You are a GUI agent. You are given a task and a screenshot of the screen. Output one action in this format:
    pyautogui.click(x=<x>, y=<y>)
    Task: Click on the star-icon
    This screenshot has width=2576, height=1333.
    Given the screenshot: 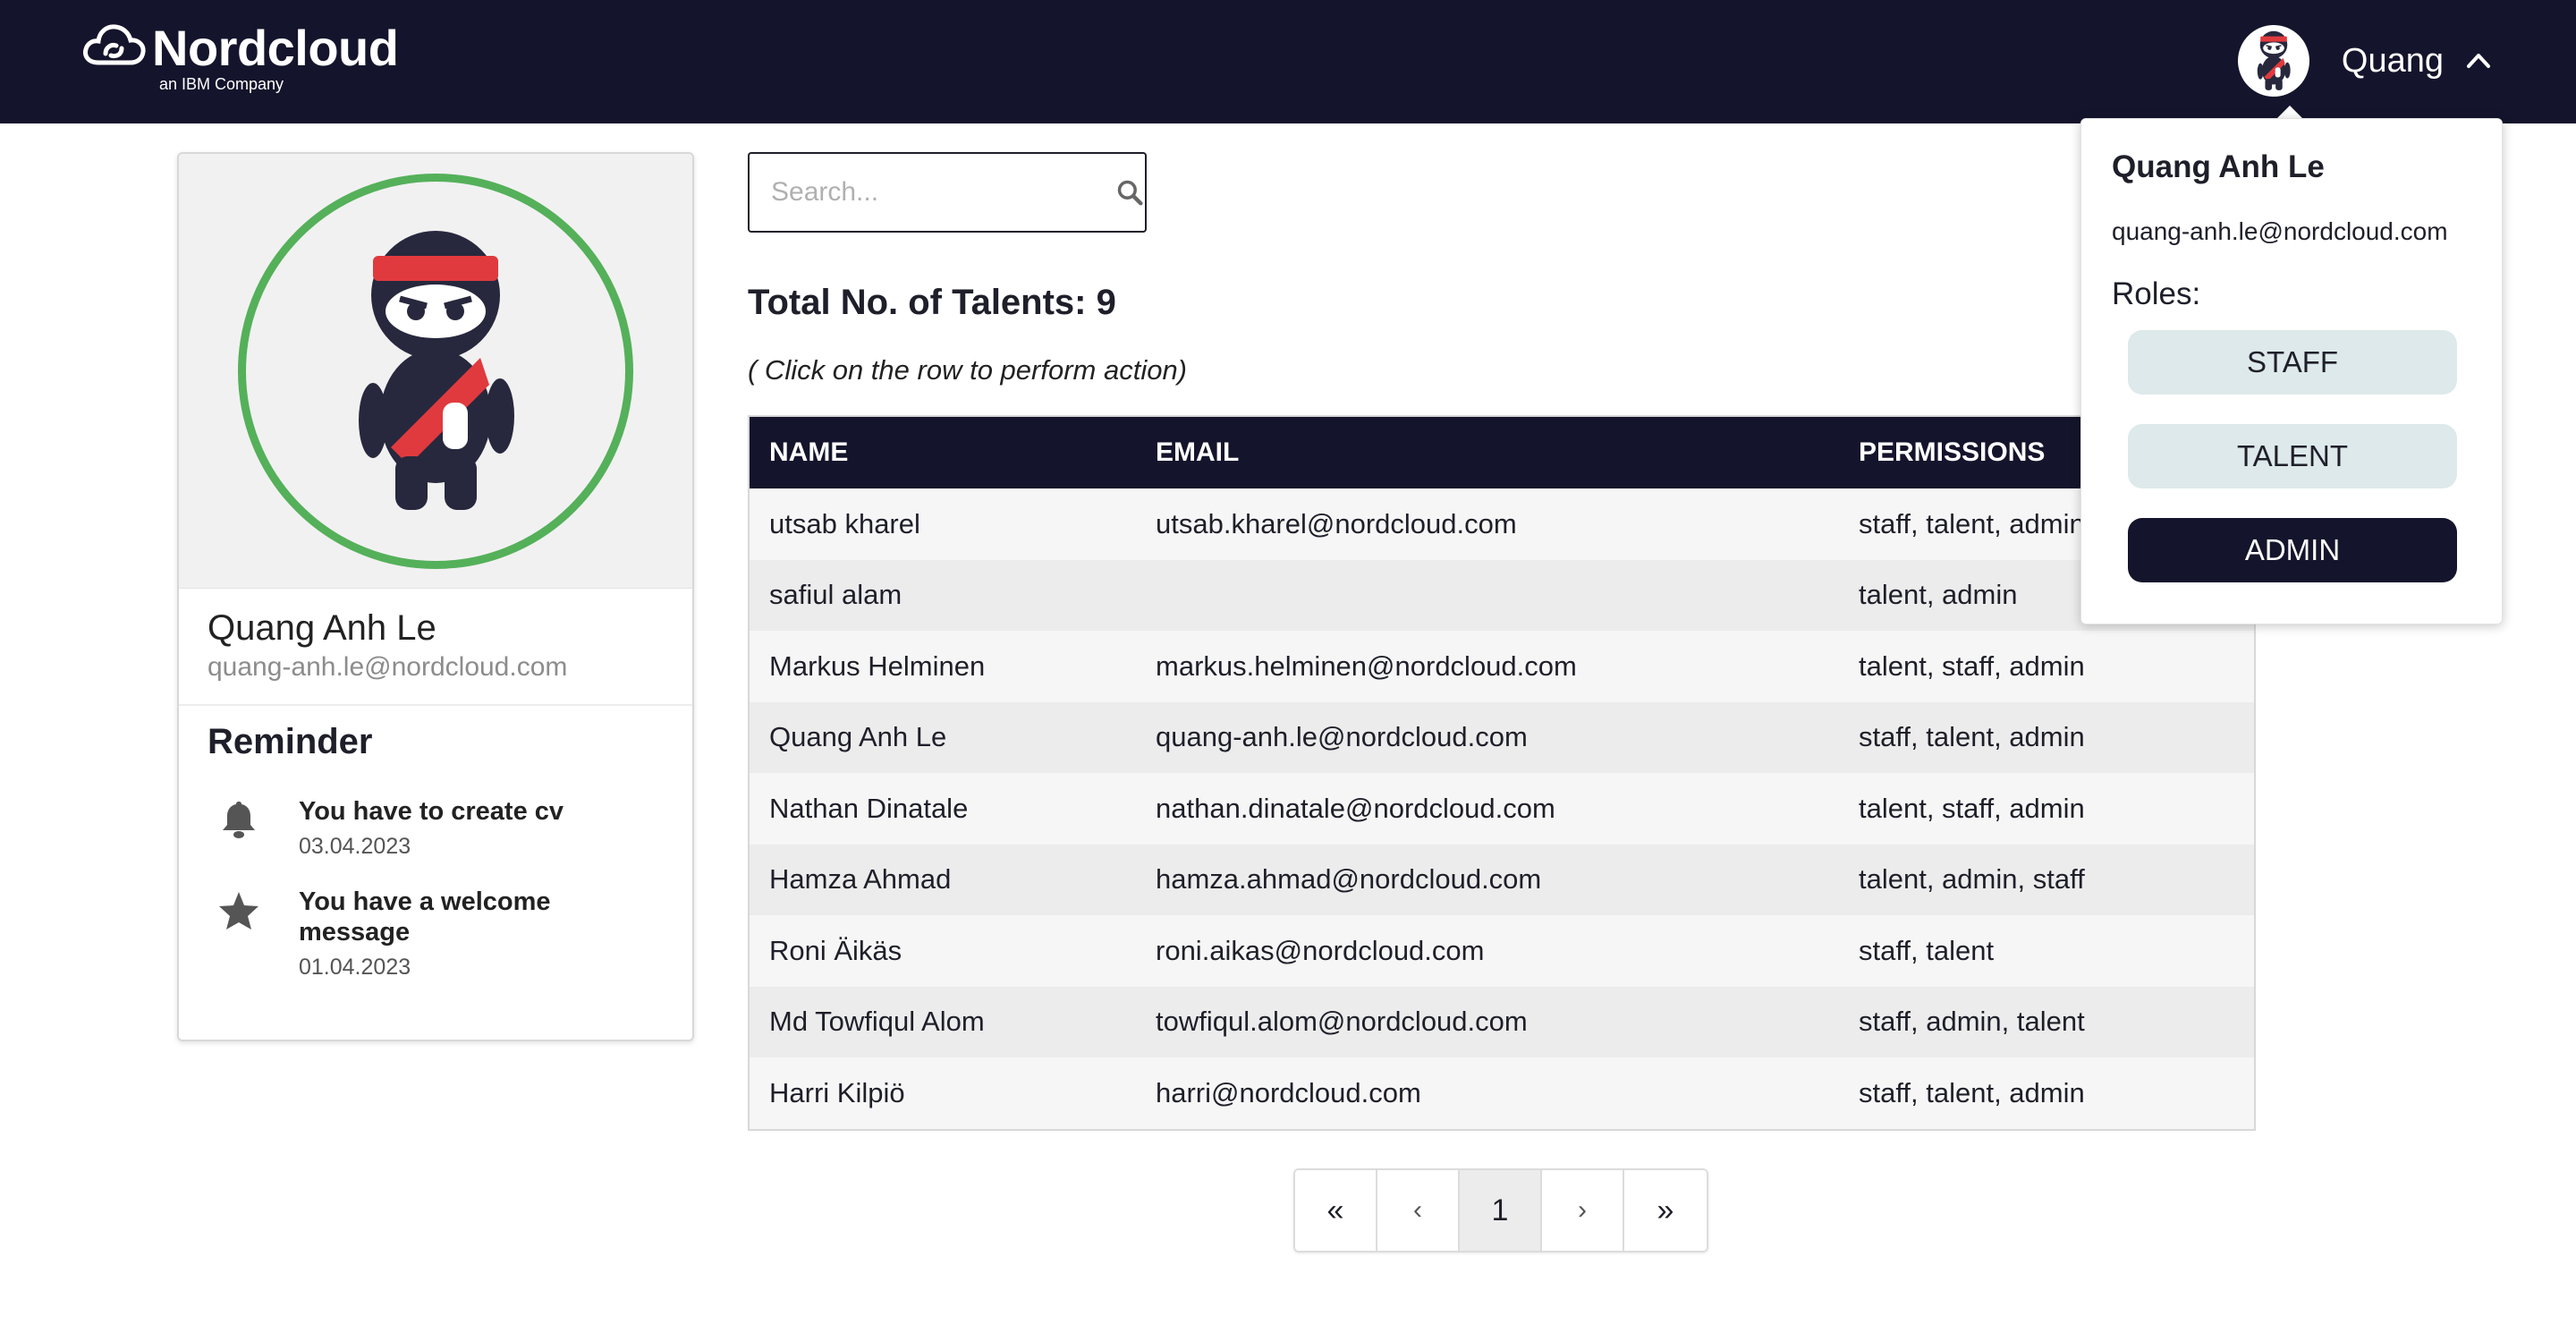 What is the action you would take?
    pyautogui.click(x=239, y=934)
    